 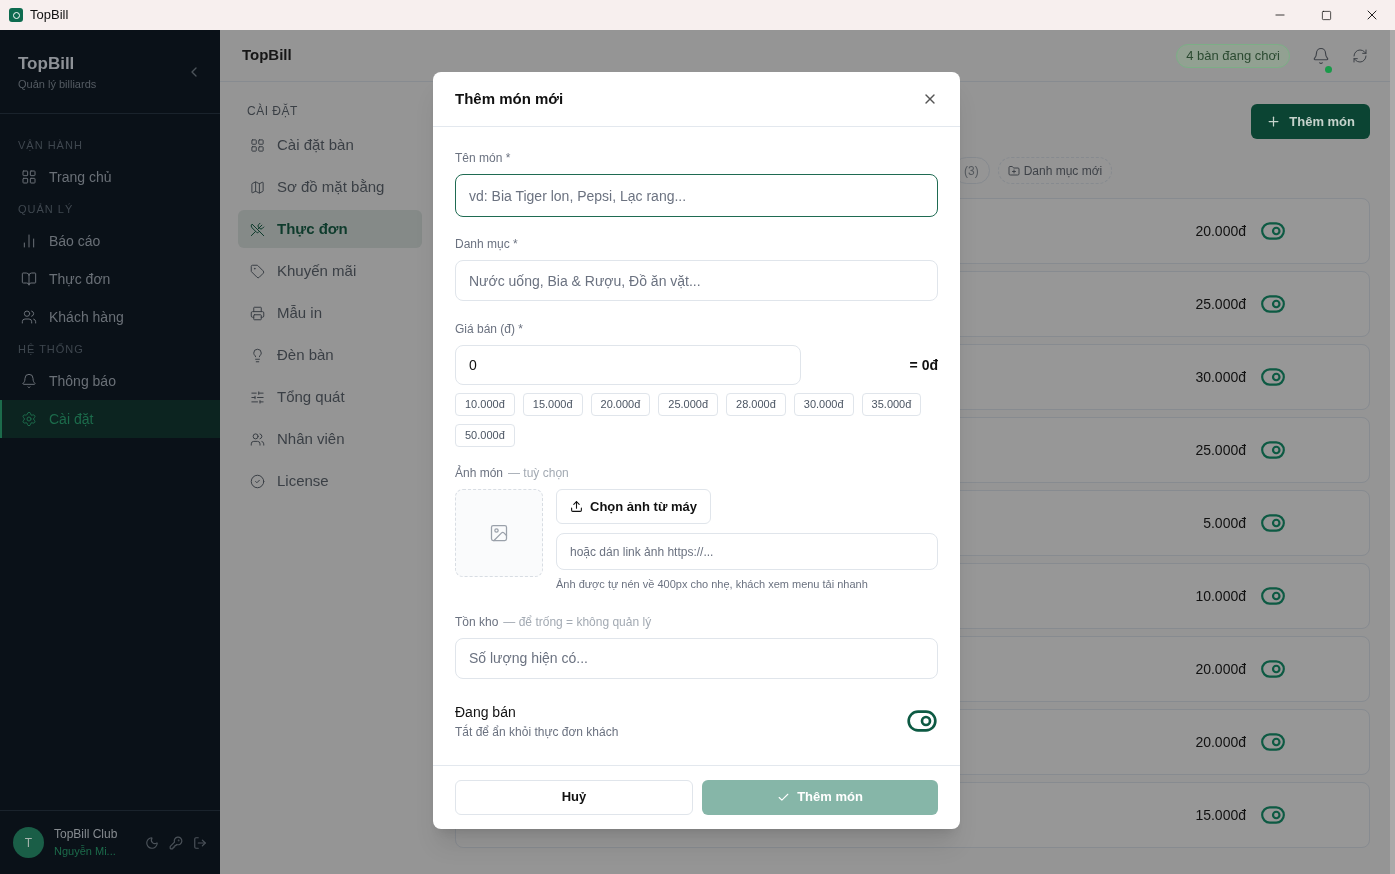 I want to click on upload-button: Chọn ảnh từ máy, so click(x=633, y=506).